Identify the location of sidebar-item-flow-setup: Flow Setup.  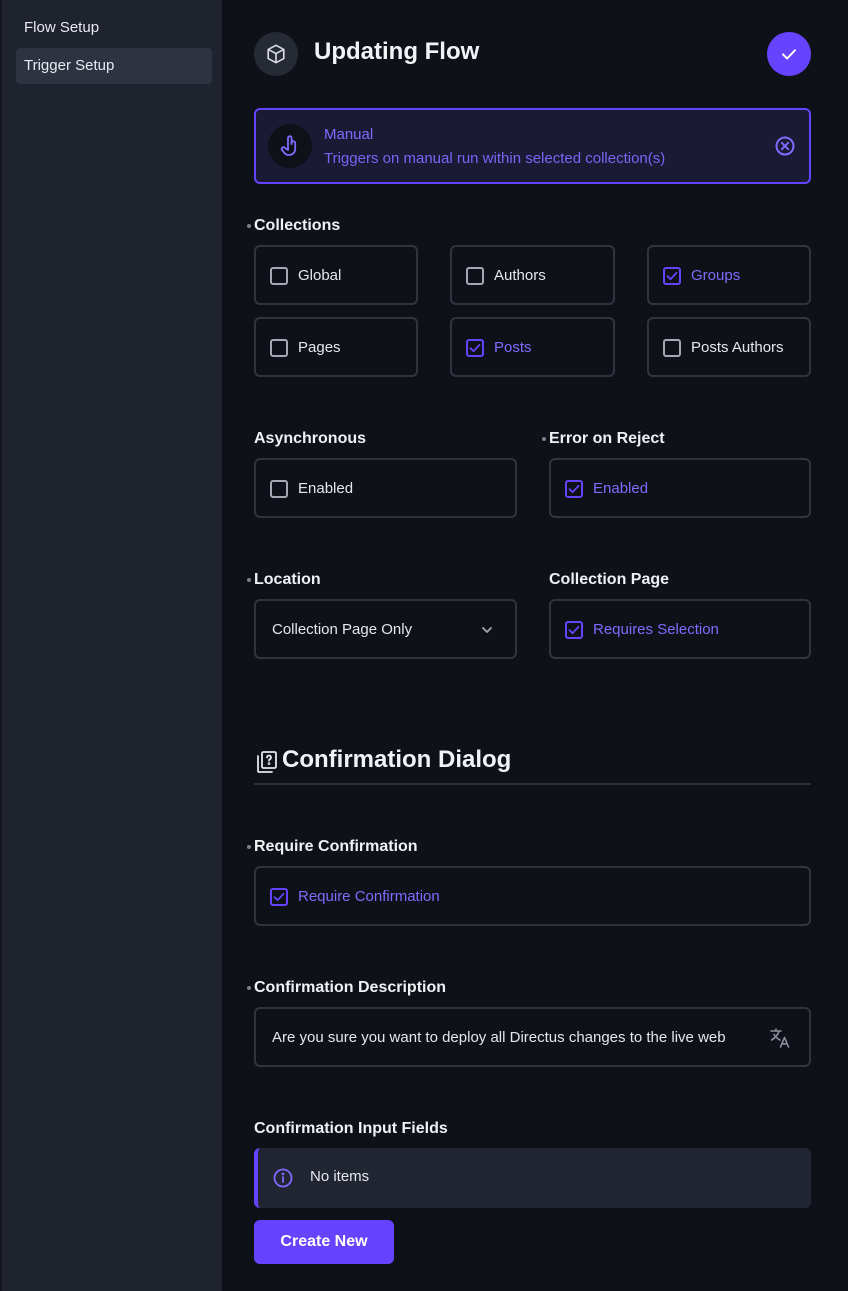
(114, 28).